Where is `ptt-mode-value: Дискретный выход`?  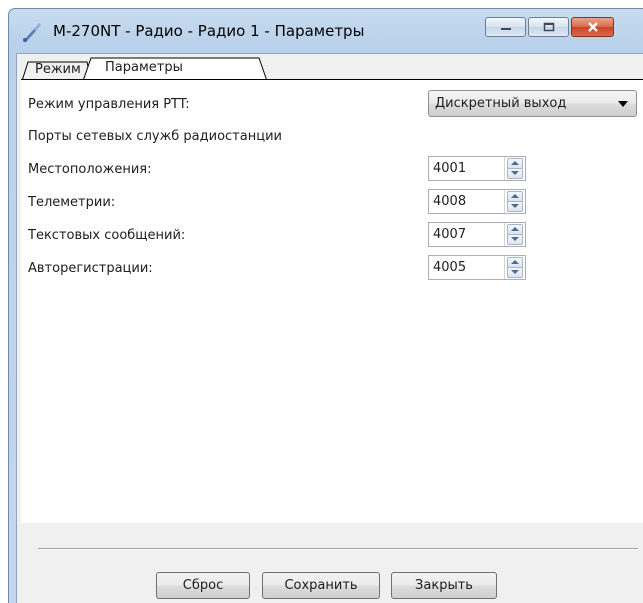
ptt-mode-value: Дискретный выход is located at coordinates (501, 103).